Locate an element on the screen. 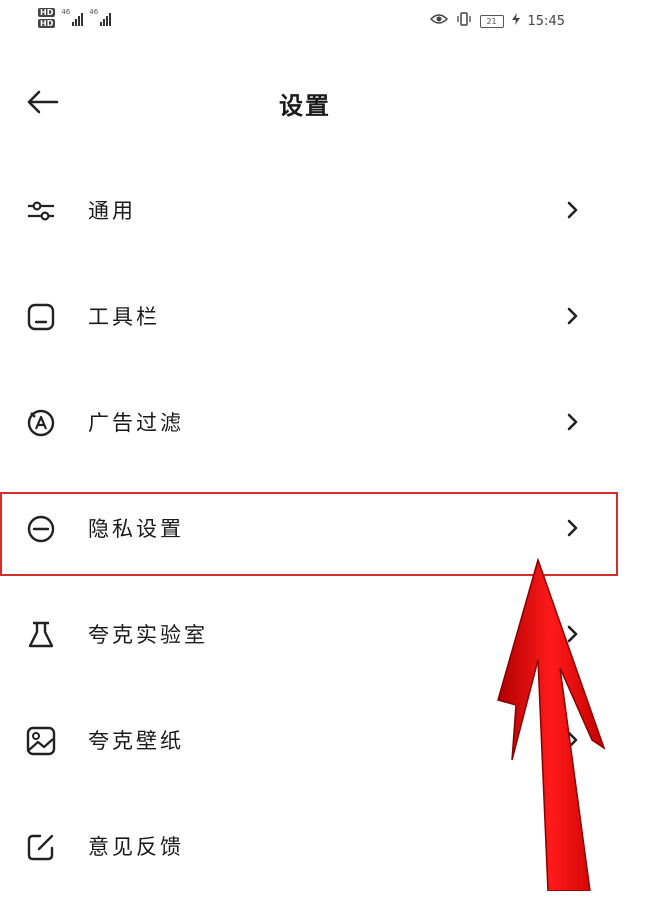 The width and height of the screenshot is (650, 902). page-title: 设置 is located at coordinates (305, 106).